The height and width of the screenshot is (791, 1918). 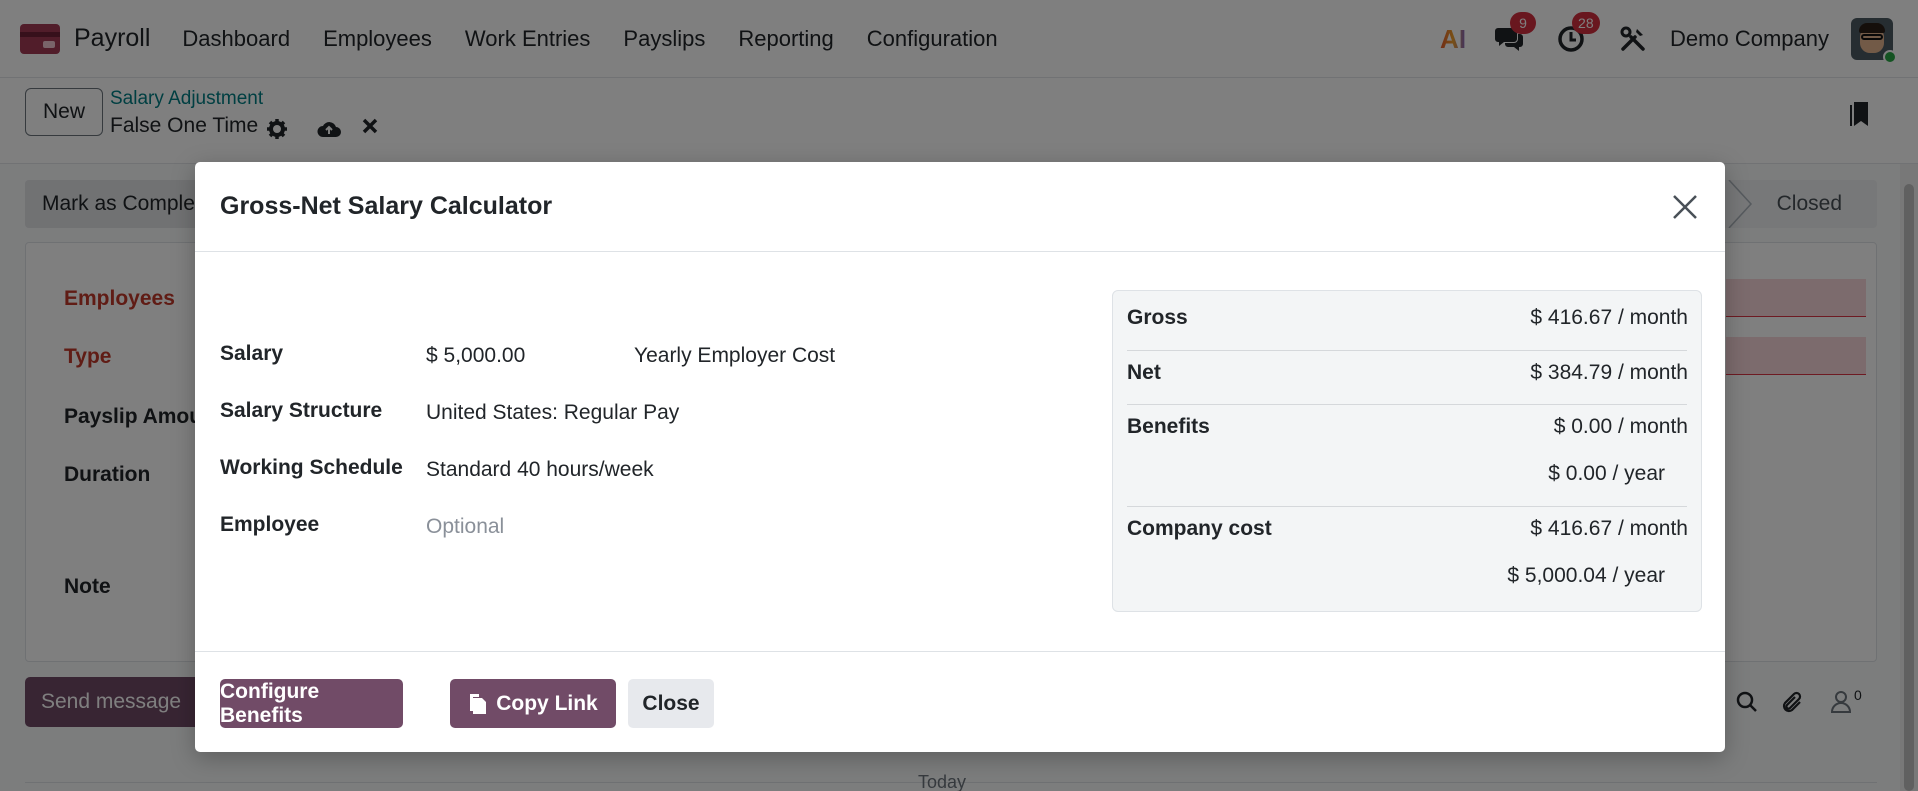 I want to click on working-schedule-label: Working Schedule, so click(x=311, y=467).